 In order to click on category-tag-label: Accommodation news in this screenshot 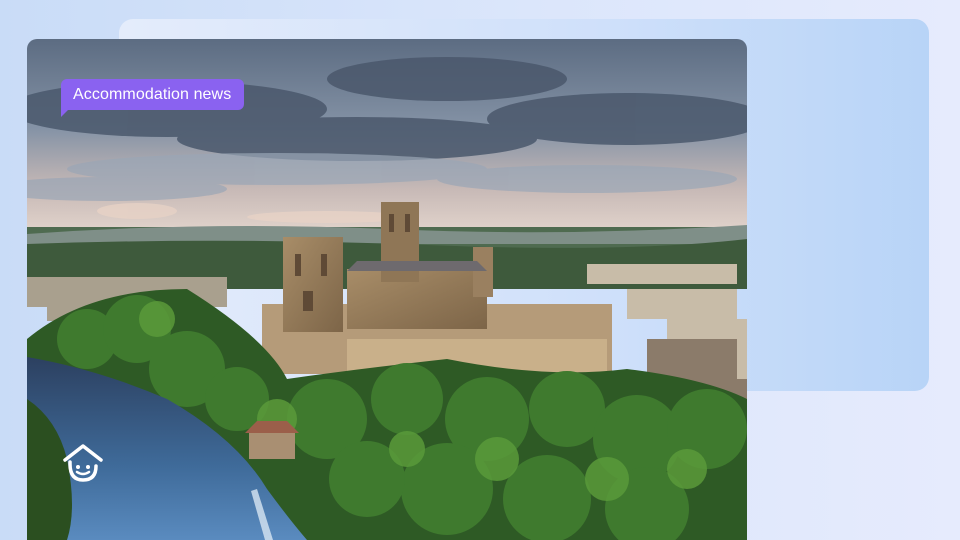, I will do `click(152, 94)`.